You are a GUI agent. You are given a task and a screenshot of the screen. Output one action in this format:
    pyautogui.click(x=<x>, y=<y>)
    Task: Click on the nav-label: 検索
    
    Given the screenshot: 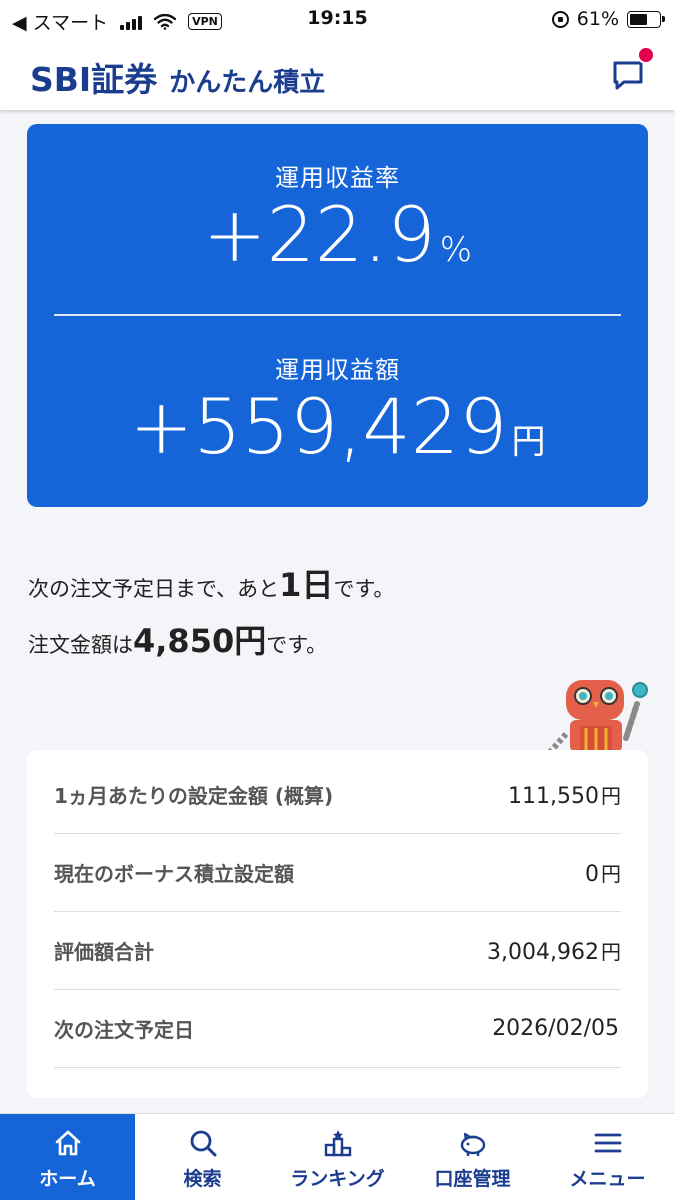 What is the action you would take?
    pyautogui.click(x=202, y=1179)
    